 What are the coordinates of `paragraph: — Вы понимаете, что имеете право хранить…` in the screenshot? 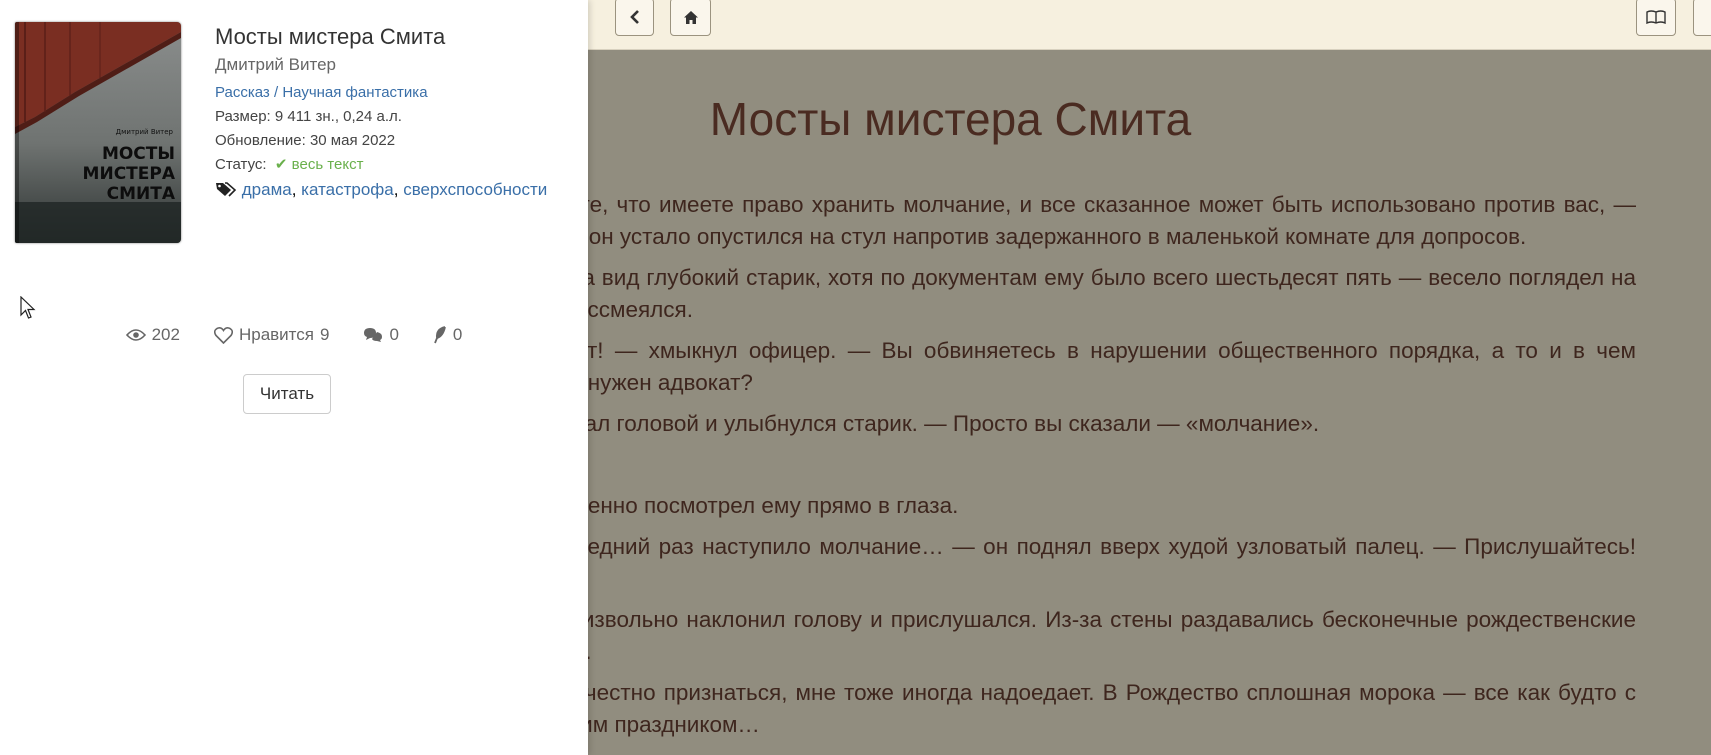 It's located at (1028, 220).